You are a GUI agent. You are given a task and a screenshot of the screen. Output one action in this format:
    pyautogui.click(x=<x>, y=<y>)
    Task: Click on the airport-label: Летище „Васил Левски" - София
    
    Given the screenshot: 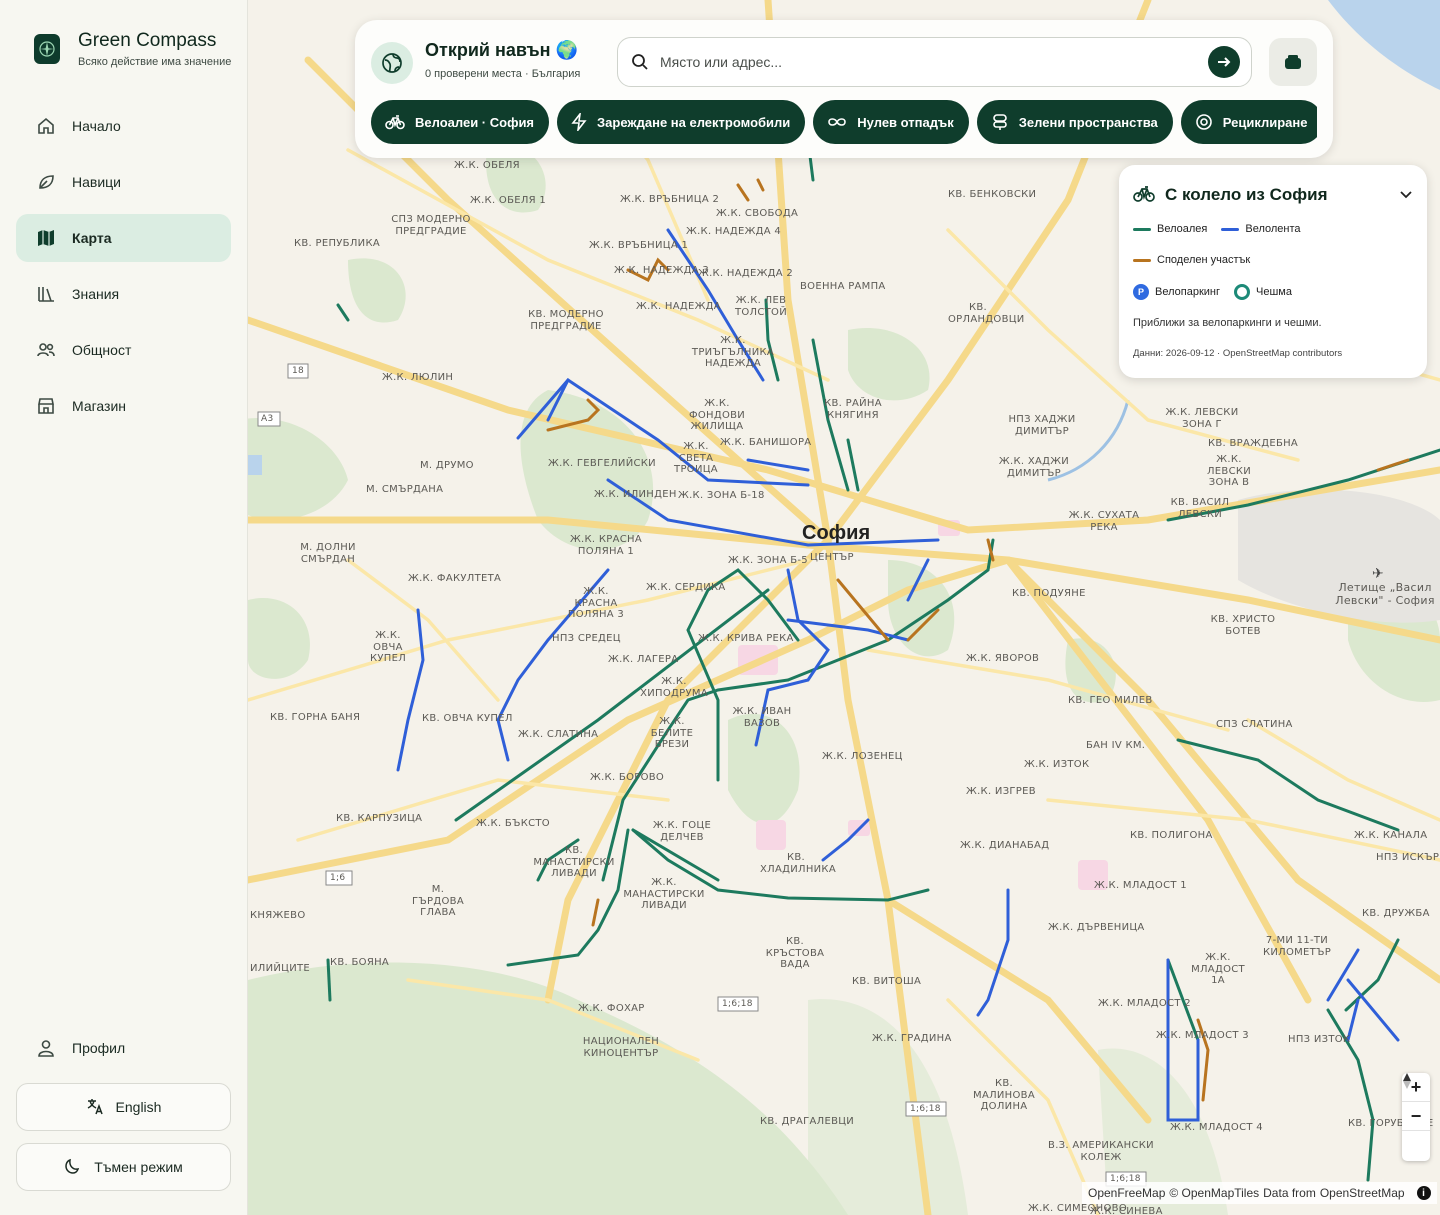 What is the action you would take?
    pyautogui.click(x=1385, y=594)
    